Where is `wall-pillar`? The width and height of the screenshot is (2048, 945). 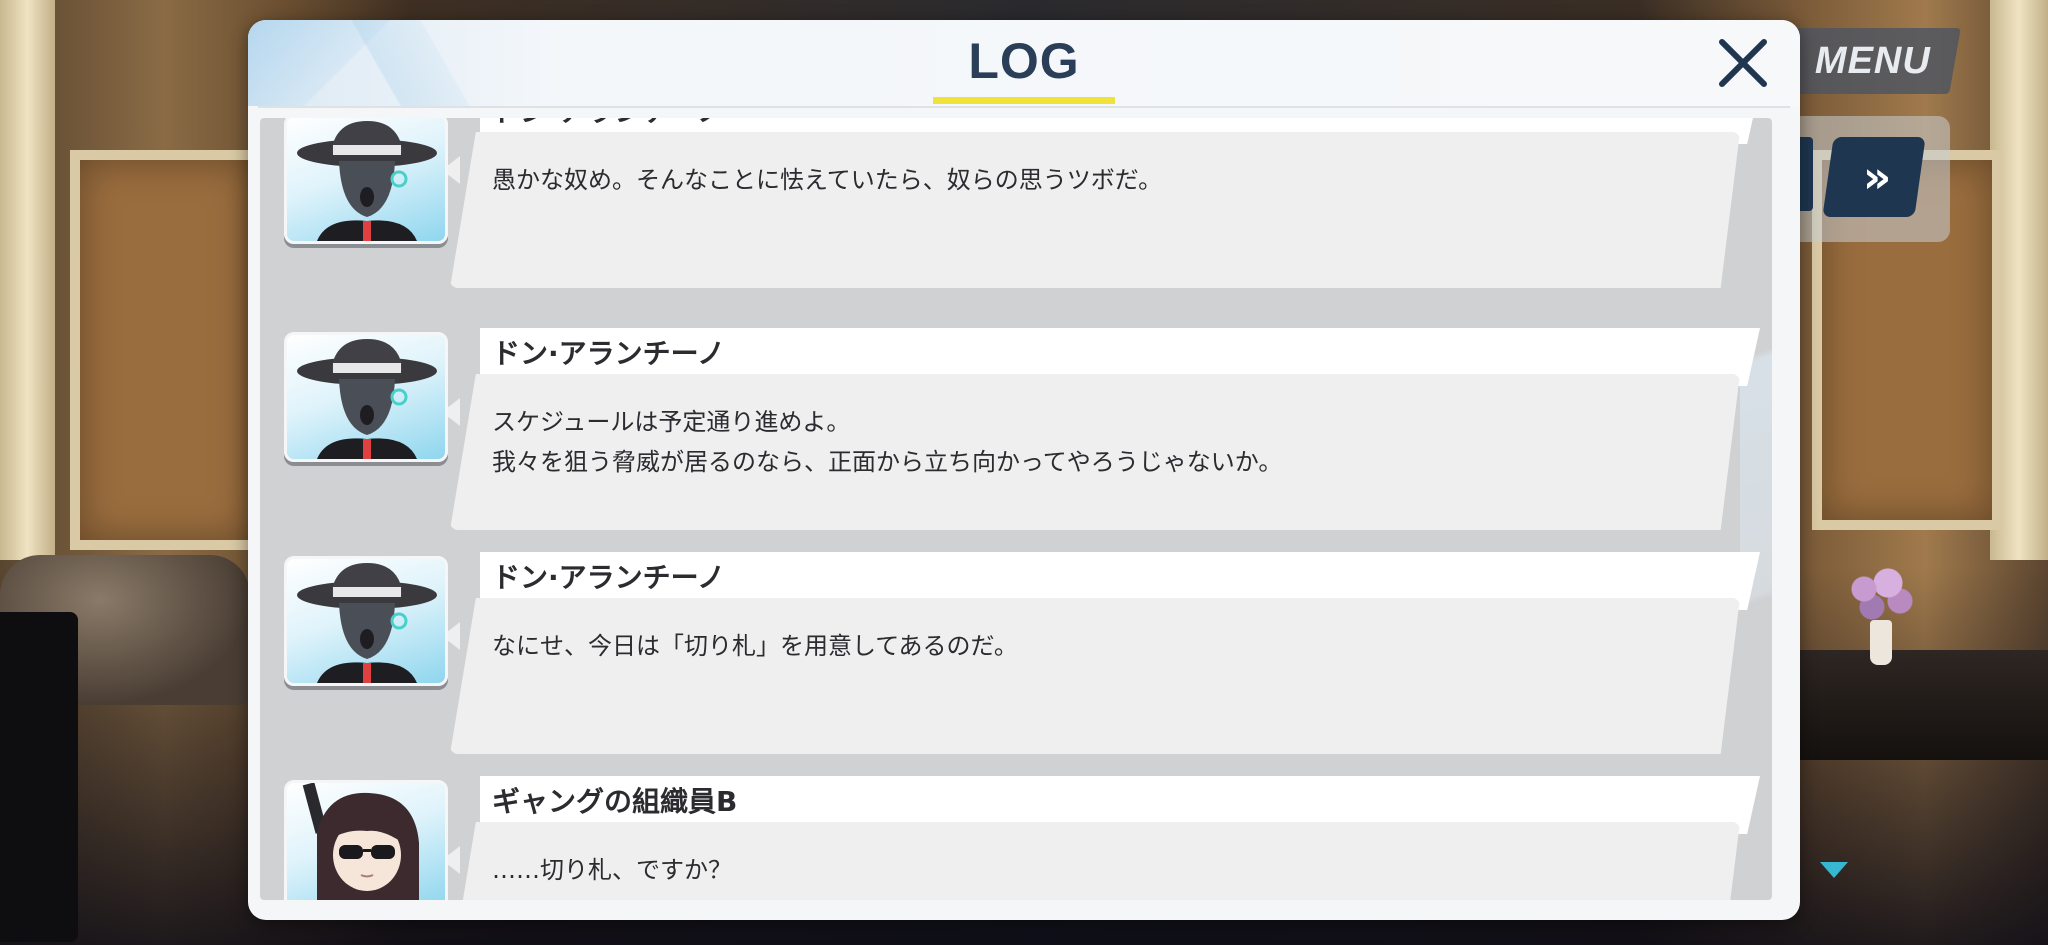
wall-pillar is located at coordinates (27, 280).